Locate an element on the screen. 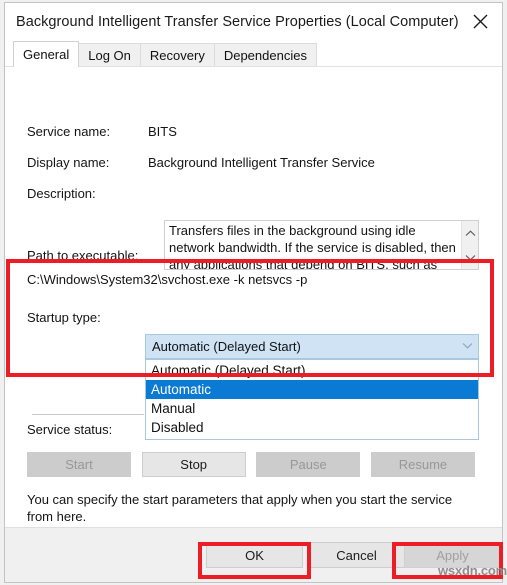 Image resolution: width=507 pixels, height=585 pixels. tab-recovery: Recovery is located at coordinates (177, 55).